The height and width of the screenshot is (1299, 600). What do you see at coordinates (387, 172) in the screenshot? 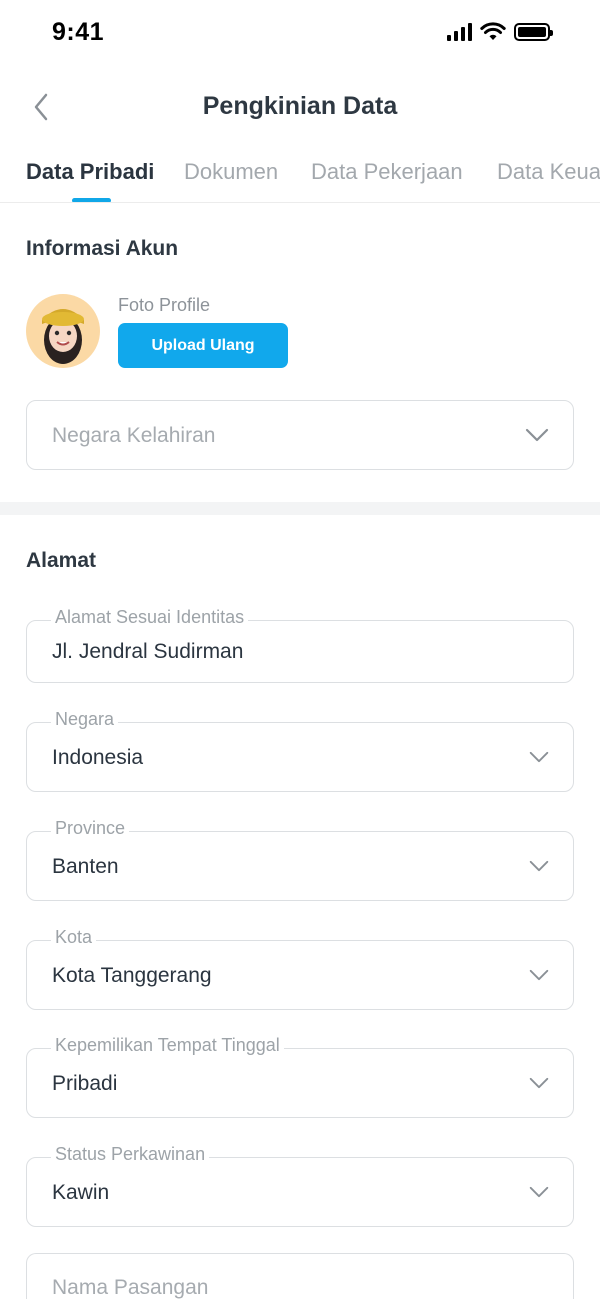
I see `tab-data-pekerjaan: Data Pekerjaan` at bounding box center [387, 172].